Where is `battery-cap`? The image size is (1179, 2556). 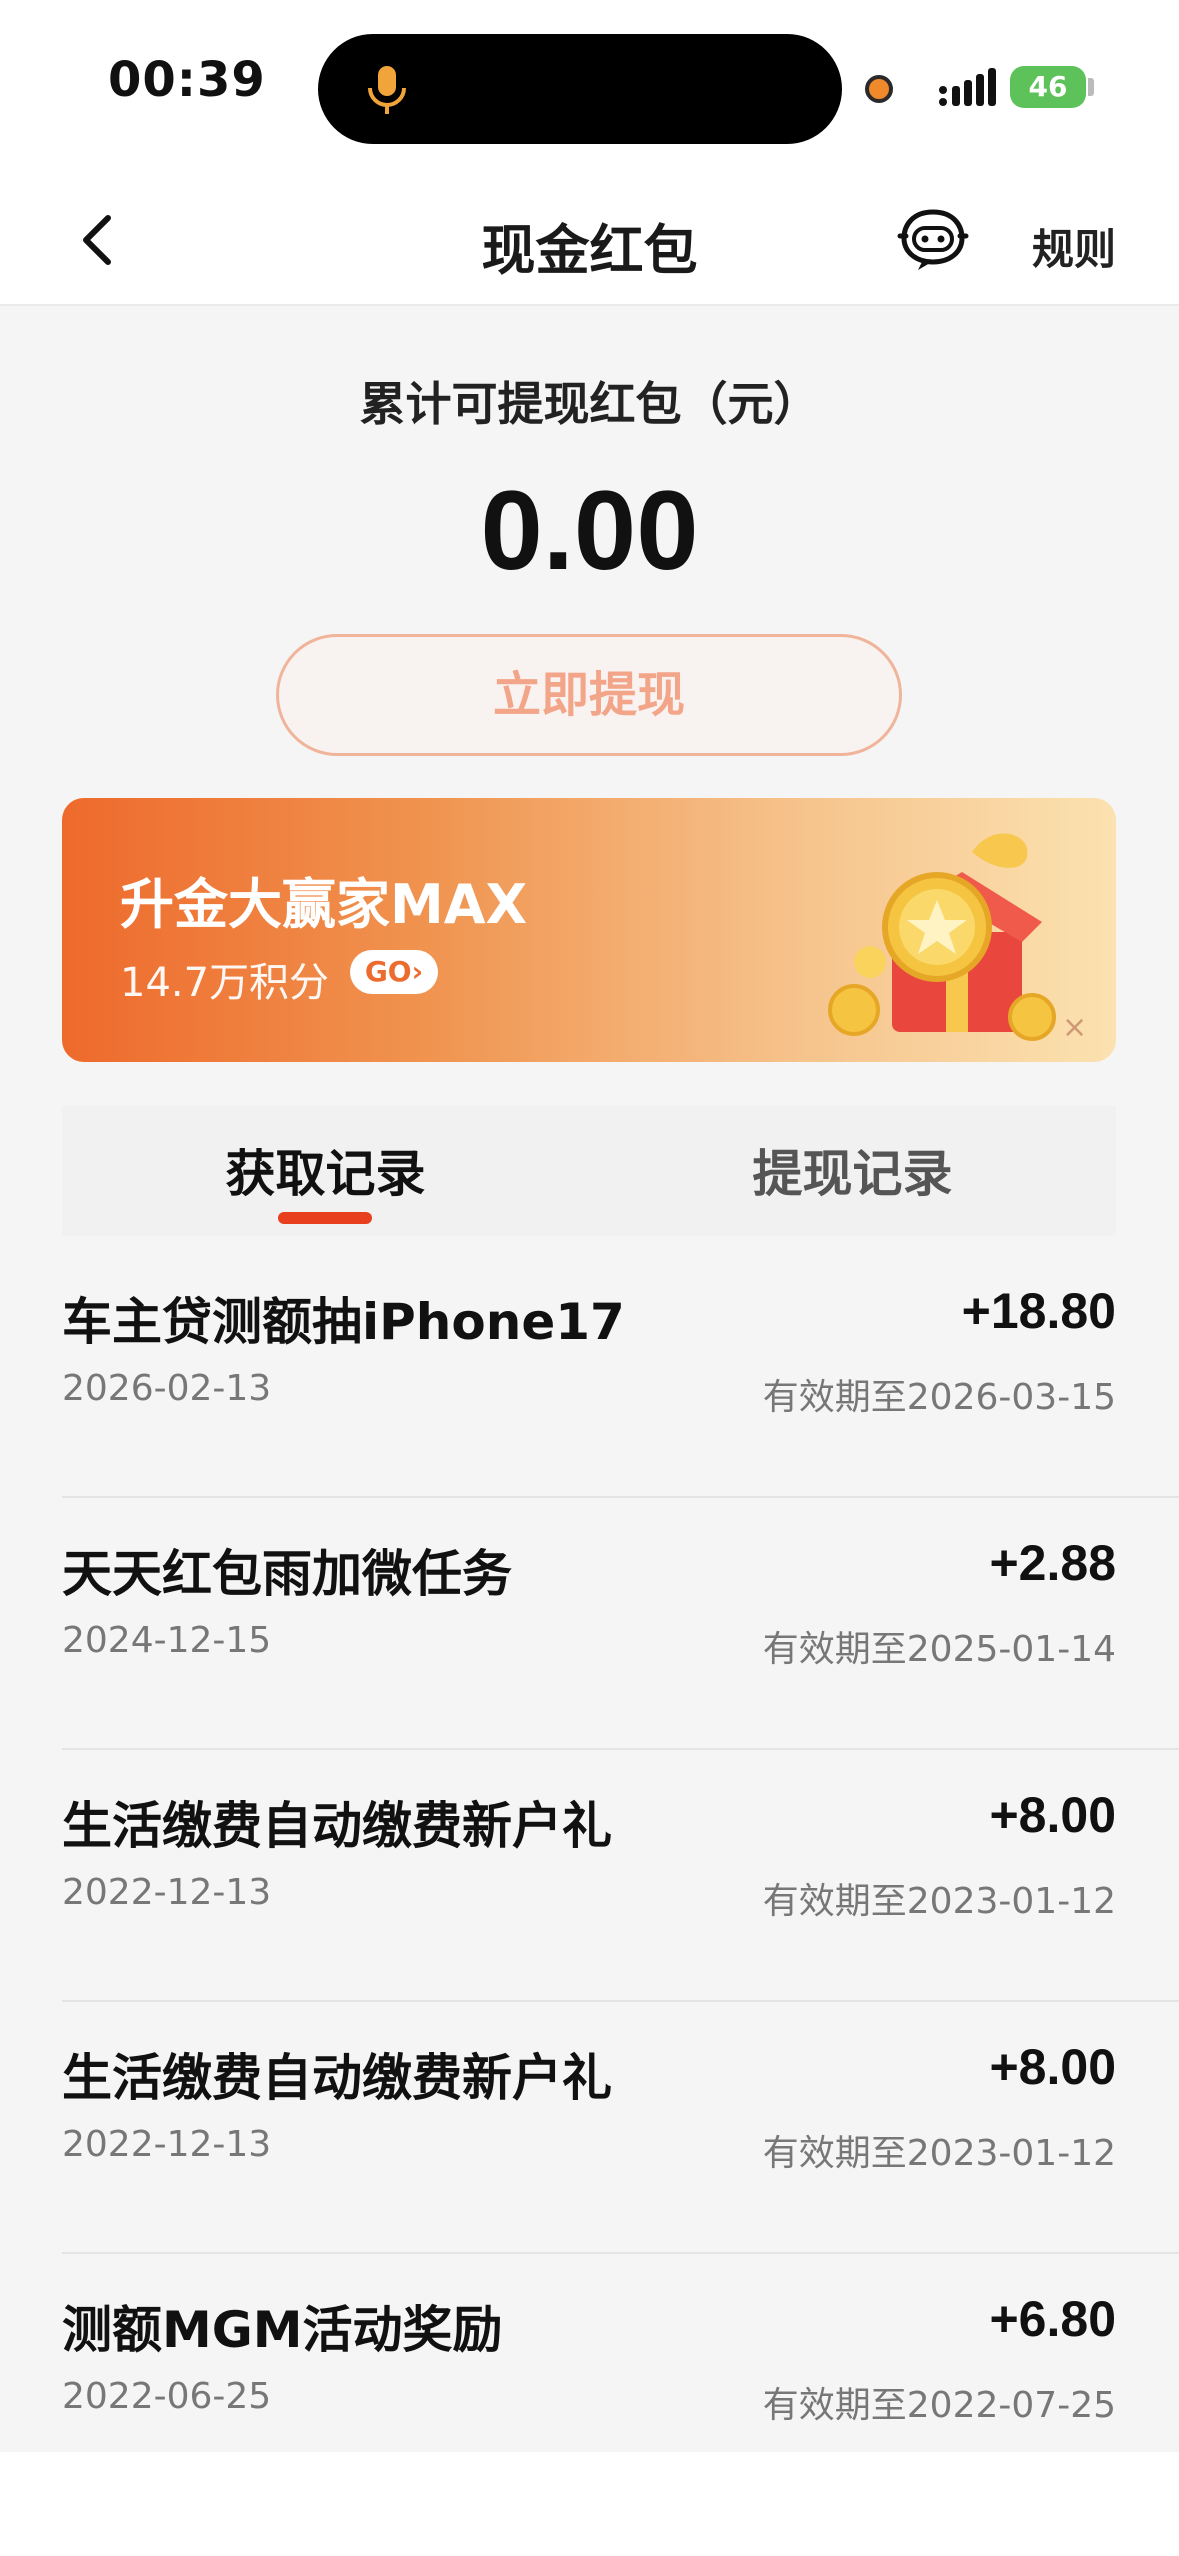 battery-cap is located at coordinates (1091, 87).